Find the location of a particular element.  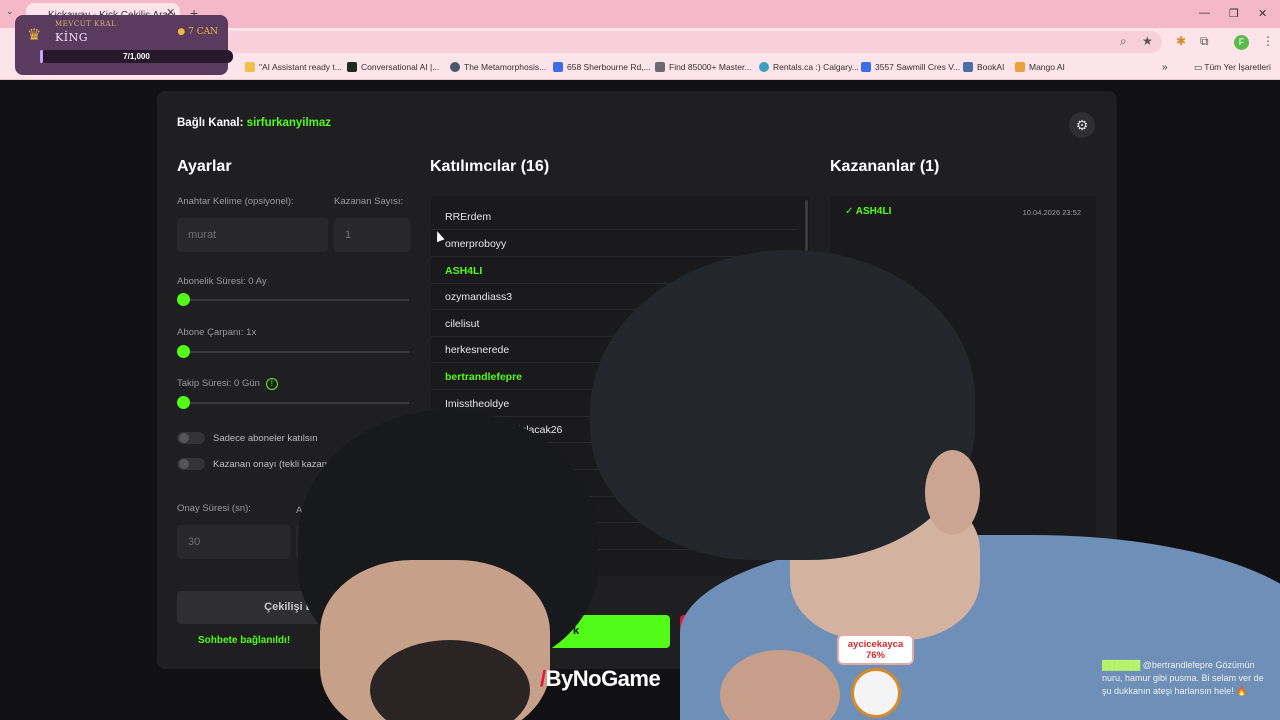

vote-user: aycicekayca is located at coordinates (875, 644).